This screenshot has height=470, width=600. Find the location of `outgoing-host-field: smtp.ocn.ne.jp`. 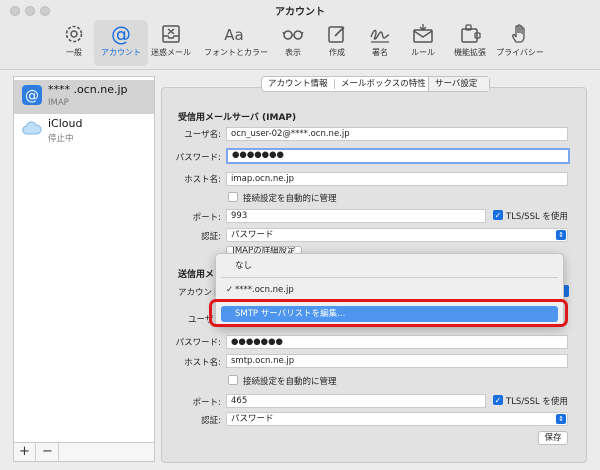

outgoing-host-field: smtp.ocn.ne.jp is located at coordinates (397, 361).